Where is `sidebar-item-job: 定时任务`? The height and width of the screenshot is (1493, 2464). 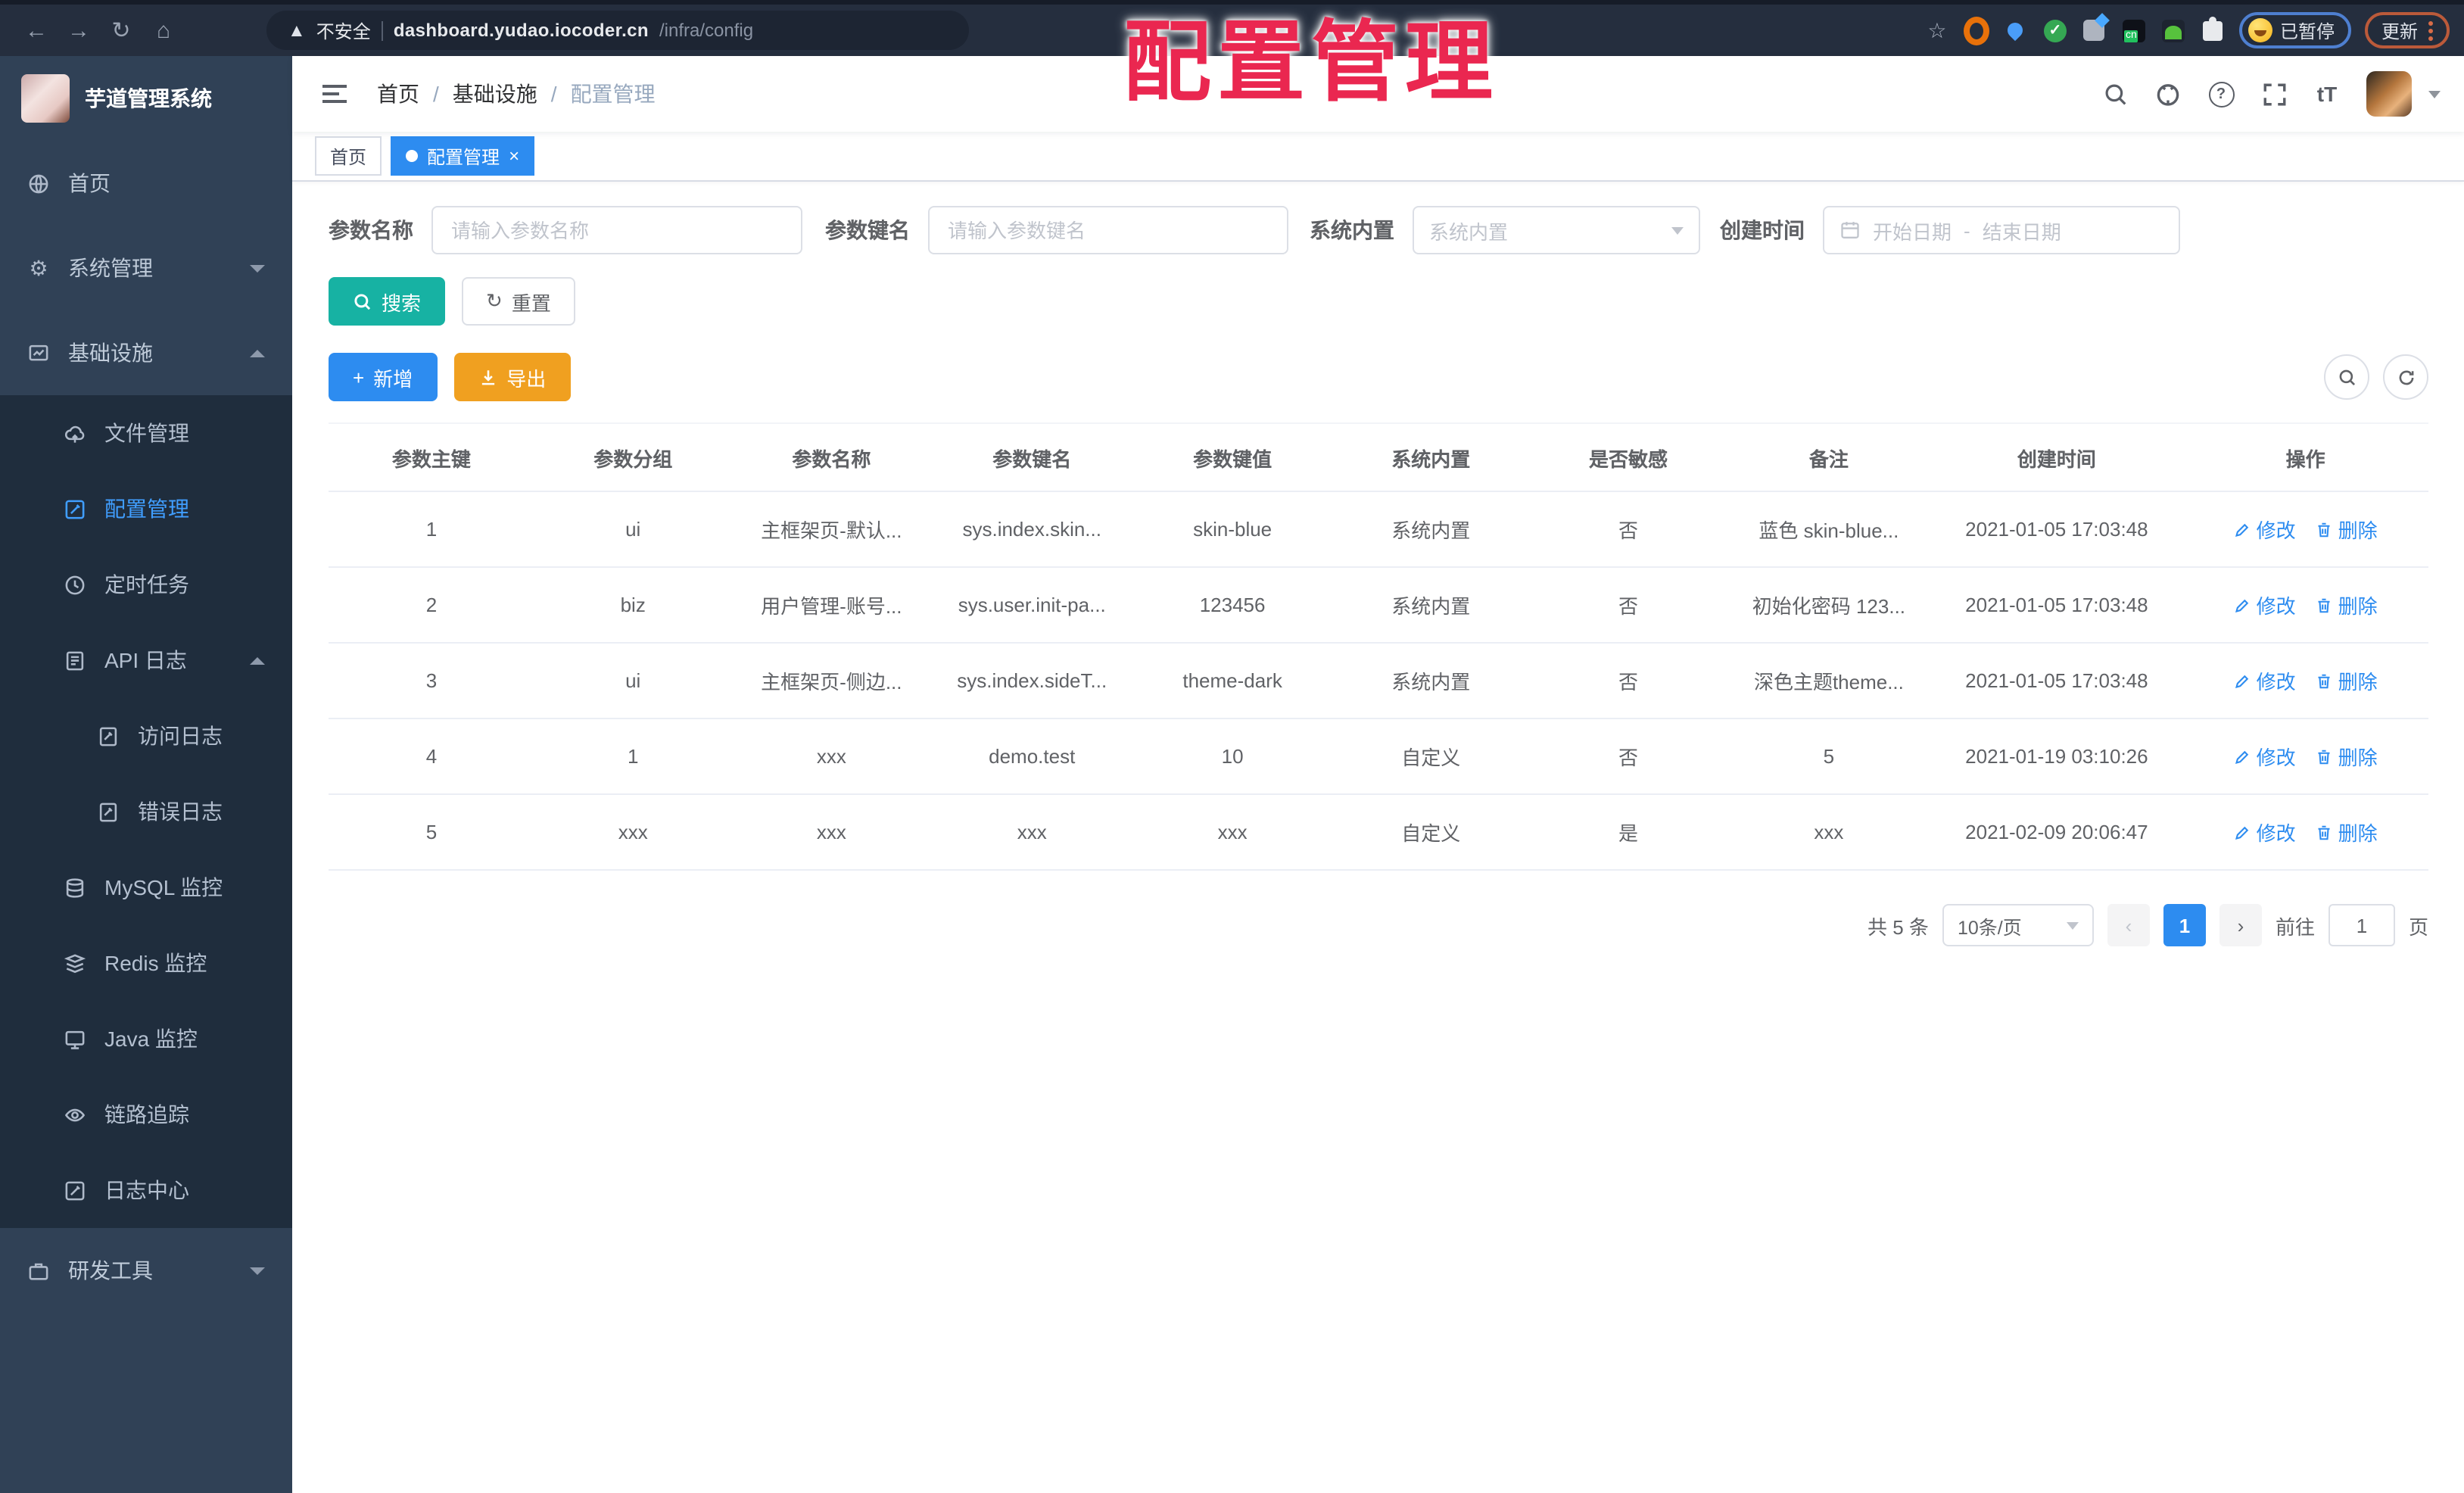 sidebar-item-job: 定时任务 is located at coordinates (146, 585).